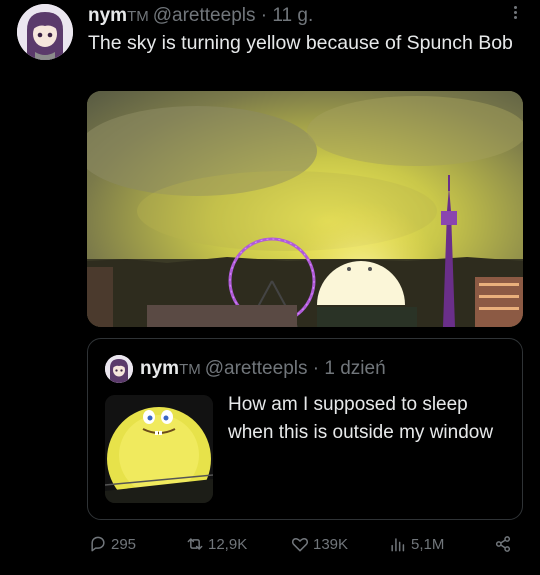 The width and height of the screenshot is (540, 575). Describe the element at coordinates (190, 369) in the screenshot. I see `quoted-author-tm-badge: TM` at that location.